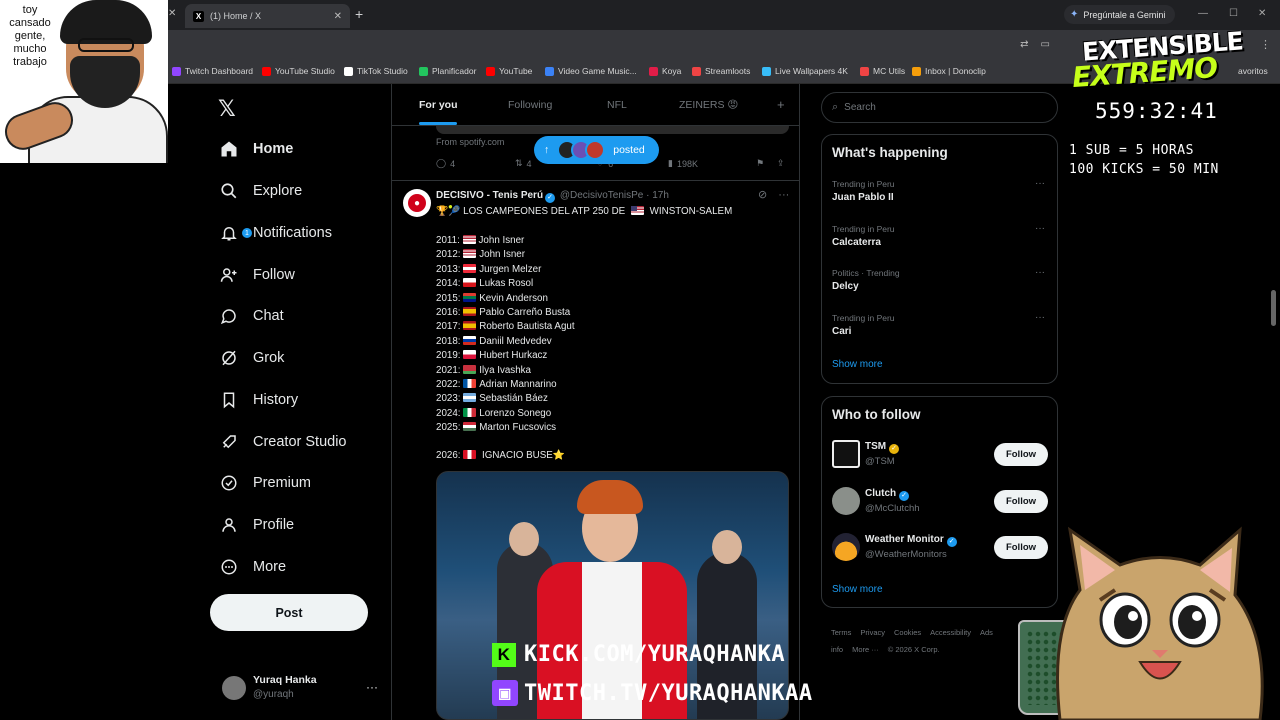 This screenshot has height=720, width=1280. What do you see at coordinates (934, 107) in the screenshot?
I see `search-input` at bounding box center [934, 107].